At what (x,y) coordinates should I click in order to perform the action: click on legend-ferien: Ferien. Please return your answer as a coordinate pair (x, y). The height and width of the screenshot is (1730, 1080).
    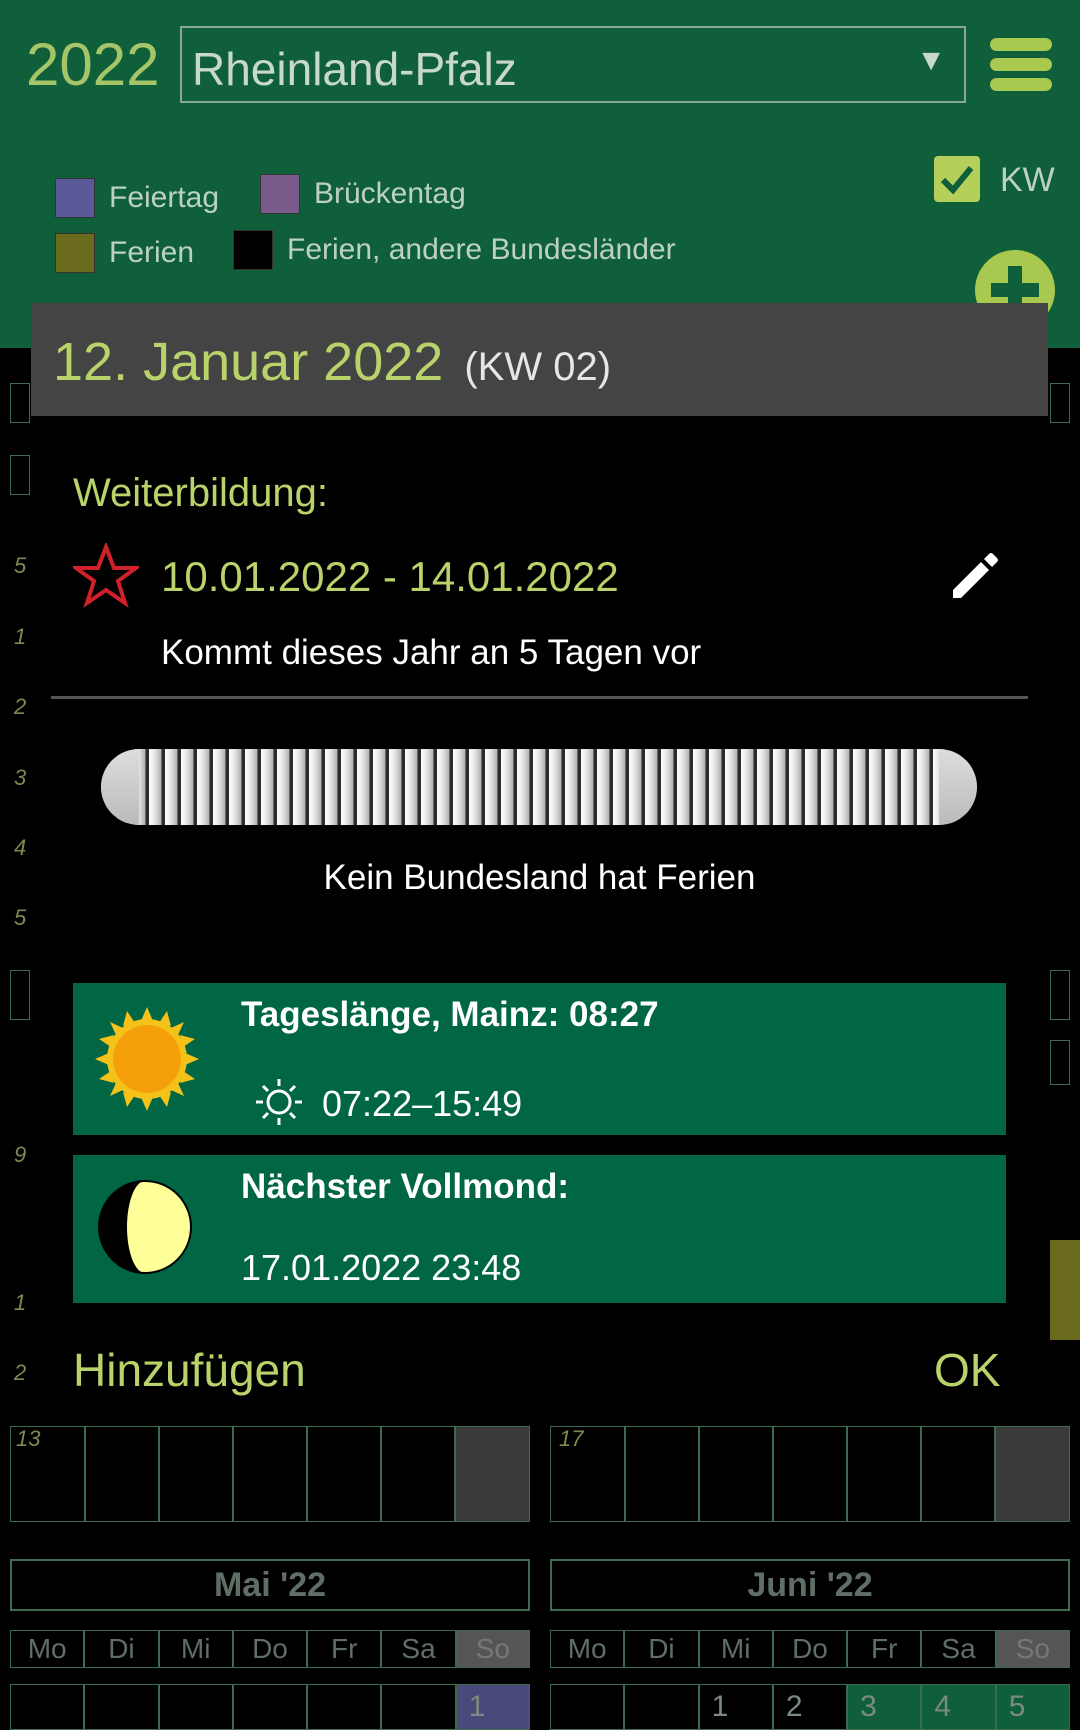
    Looking at the image, I should click on (124, 253).